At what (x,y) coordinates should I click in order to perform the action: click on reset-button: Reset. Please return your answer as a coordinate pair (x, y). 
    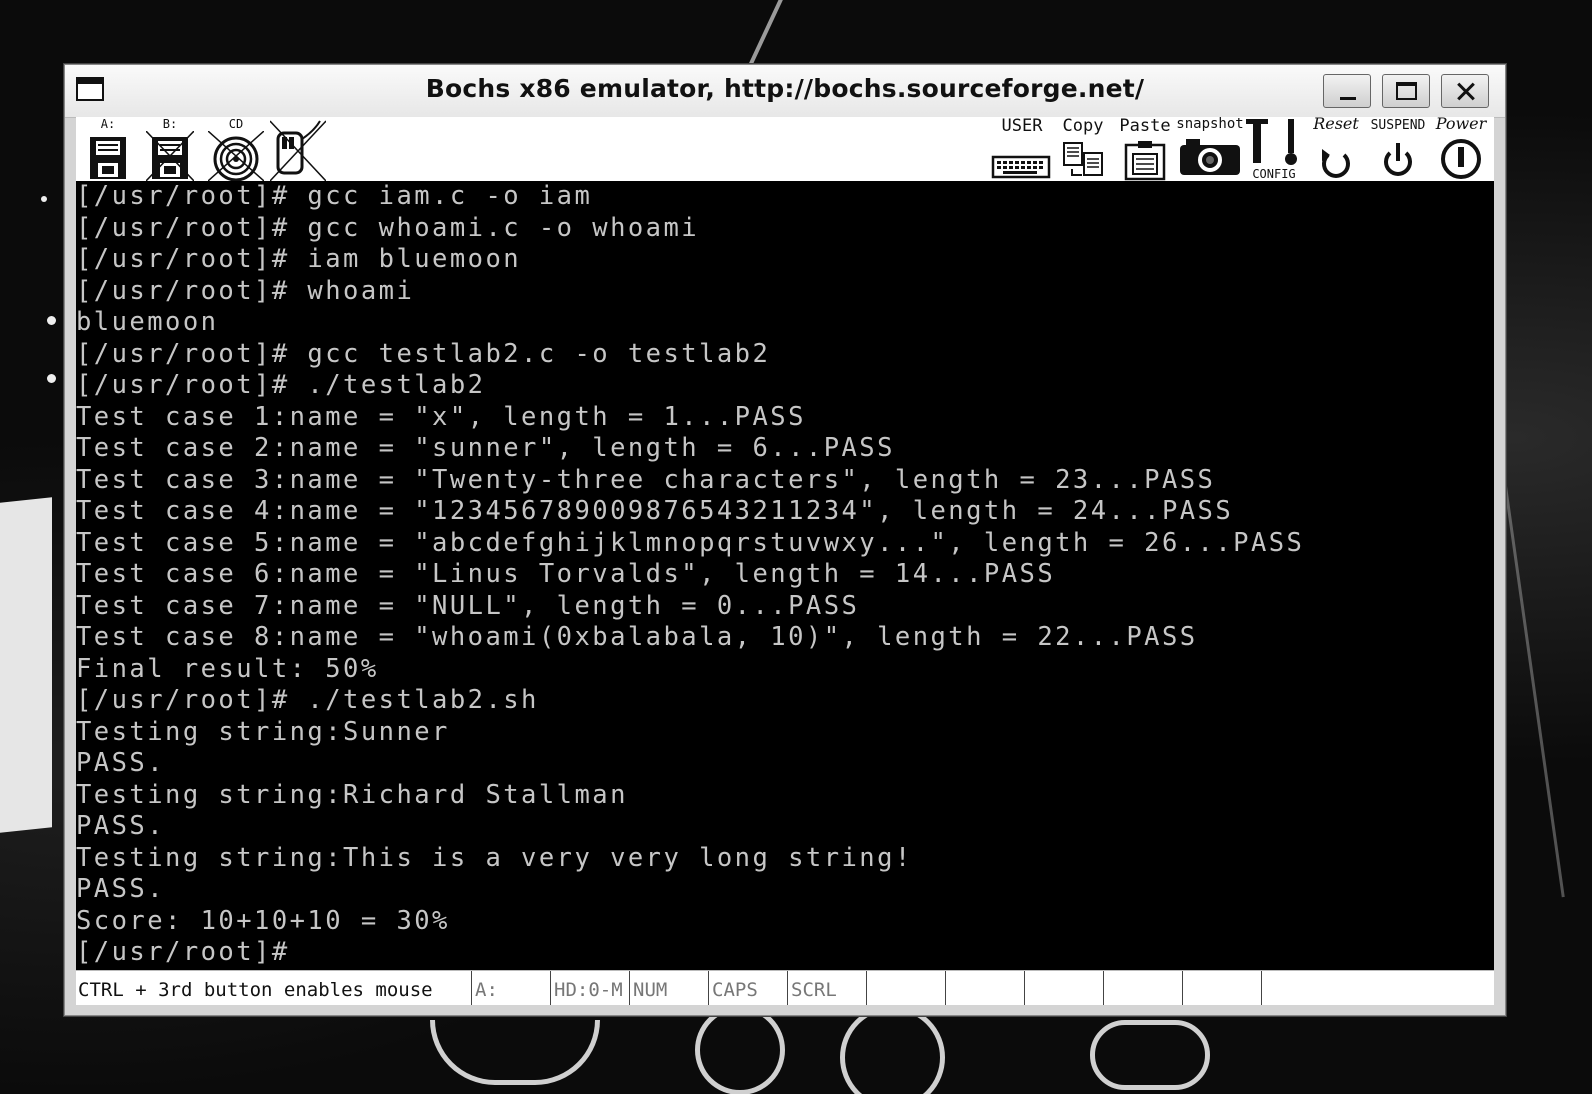
    Looking at the image, I should click on (1336, 147).